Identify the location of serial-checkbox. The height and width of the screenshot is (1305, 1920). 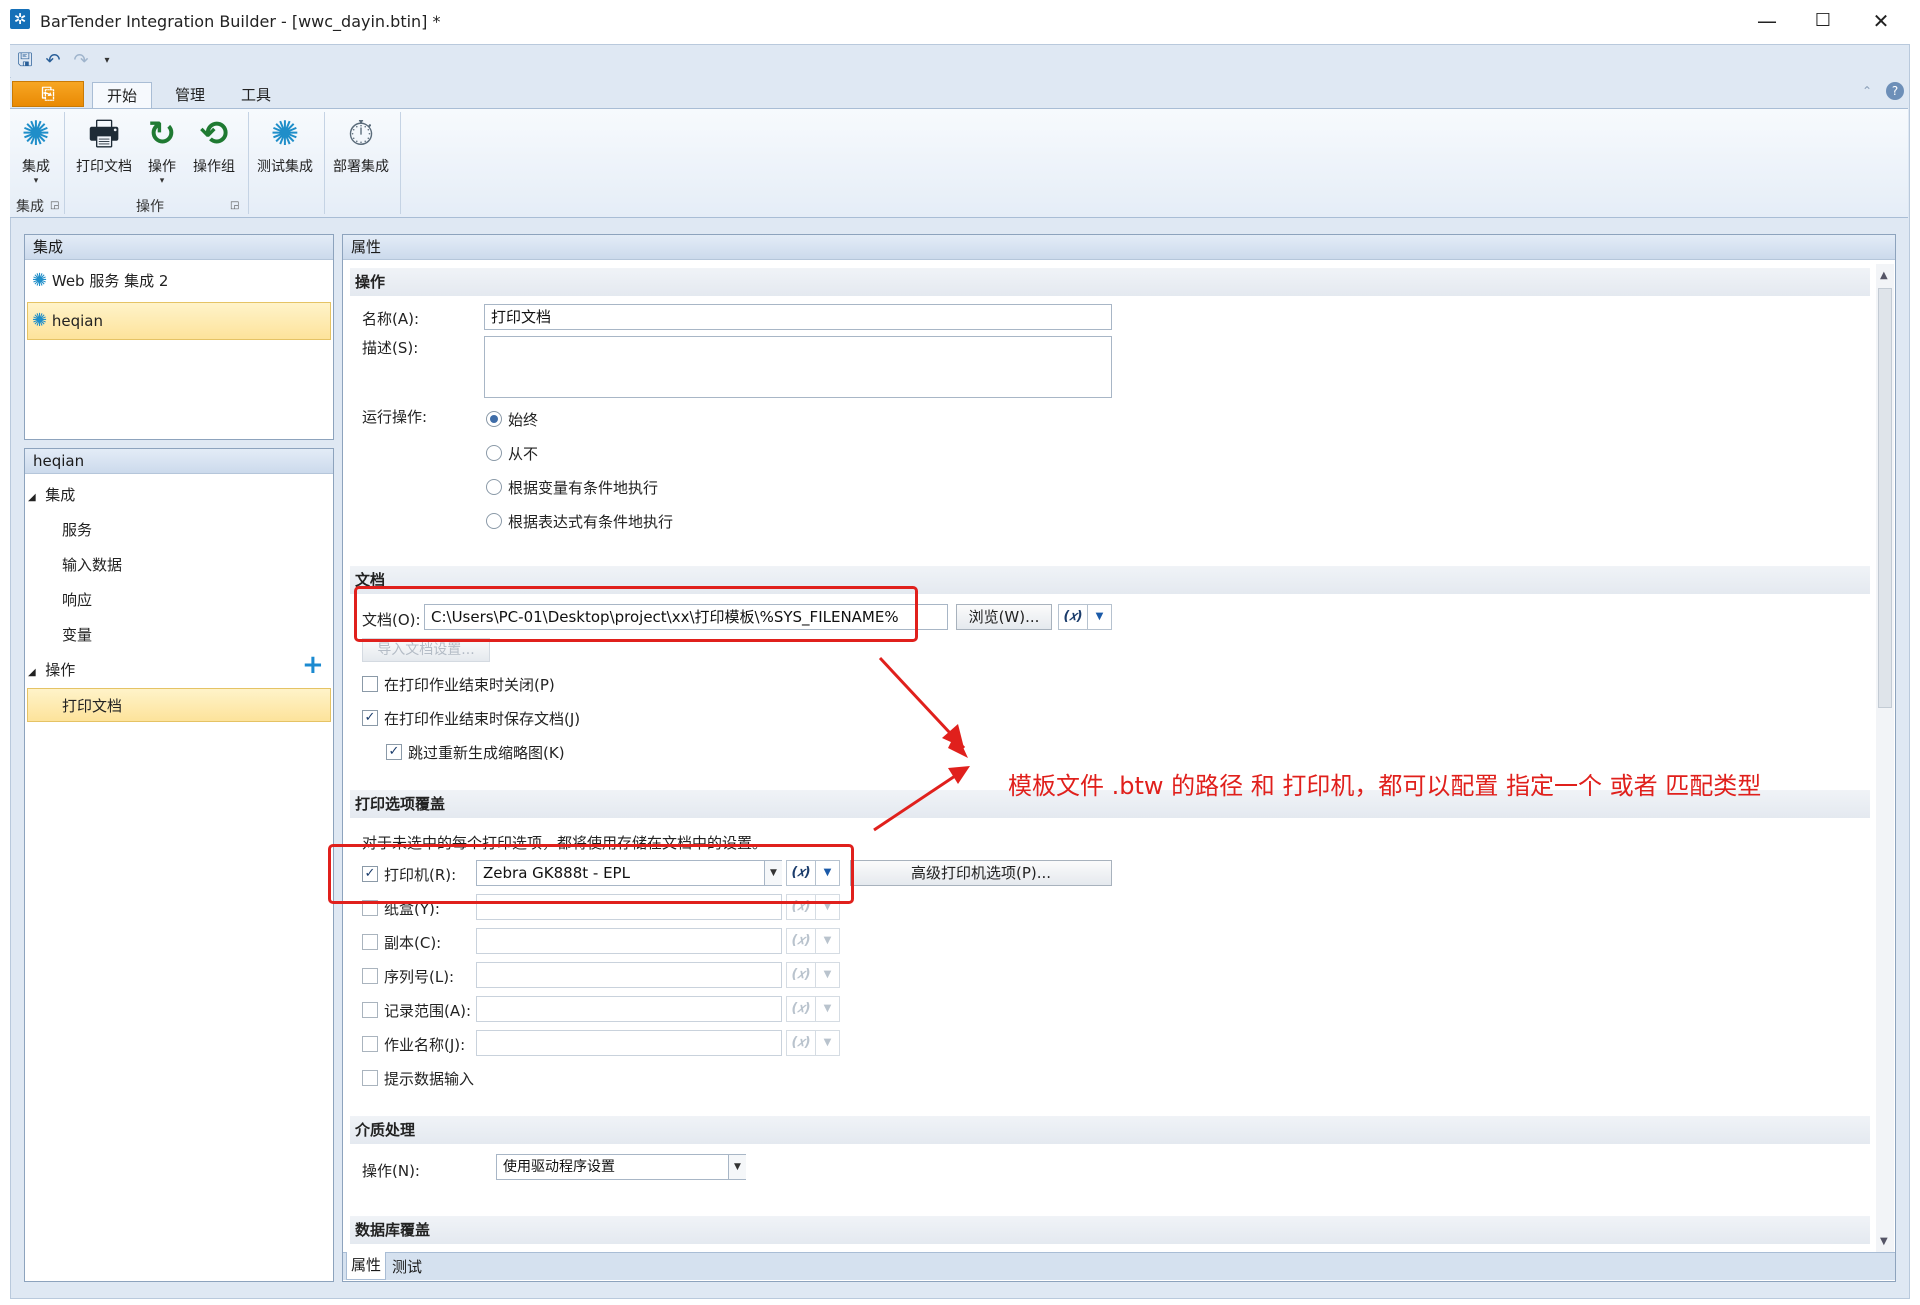
(370, 976).